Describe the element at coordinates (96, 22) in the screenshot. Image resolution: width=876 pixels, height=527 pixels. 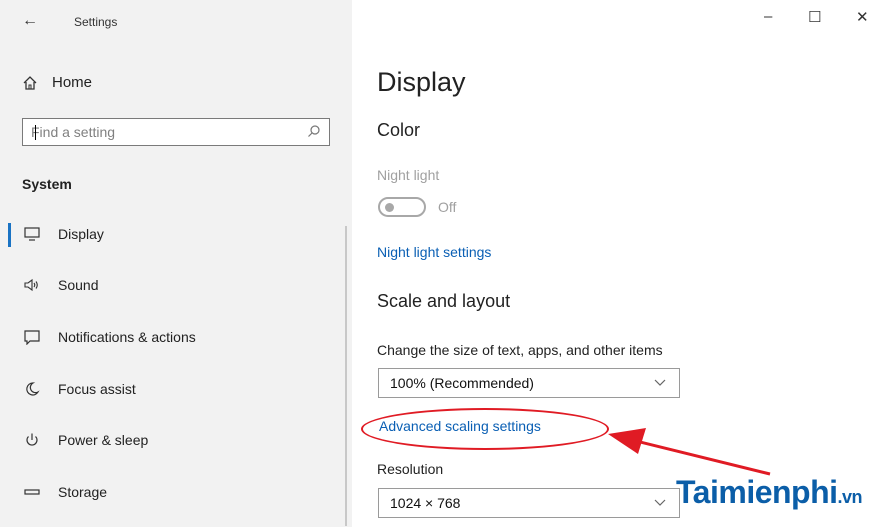
I see `window-title: Settings` at that location.